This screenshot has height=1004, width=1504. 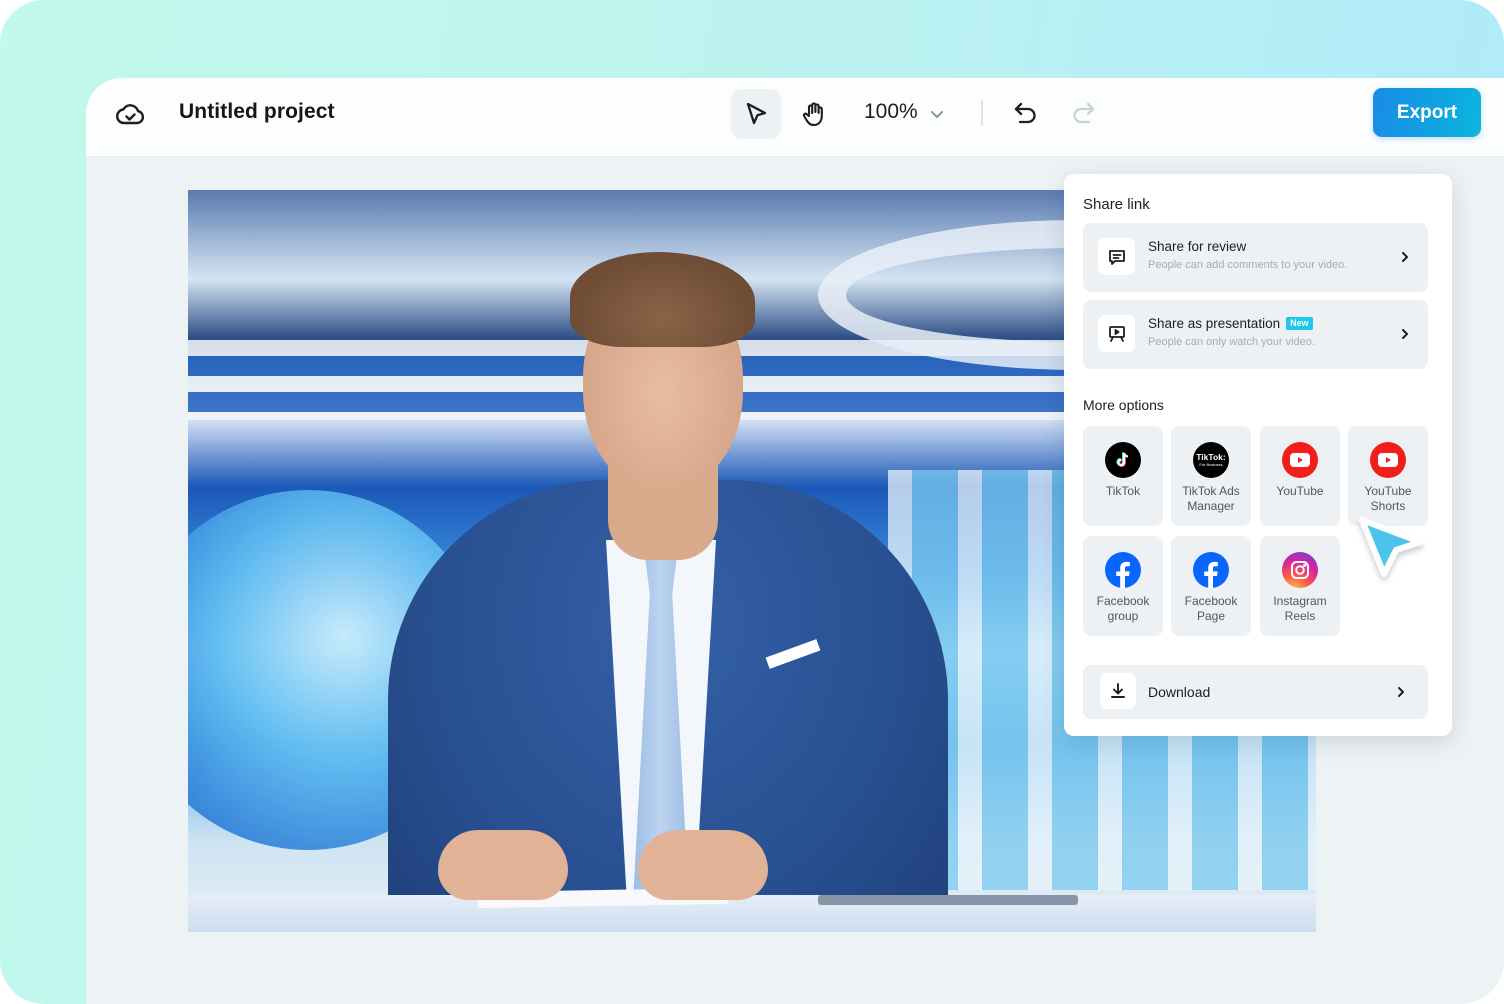 I want to click on share-link-heading: Share link, so click(x=1116, y=204).